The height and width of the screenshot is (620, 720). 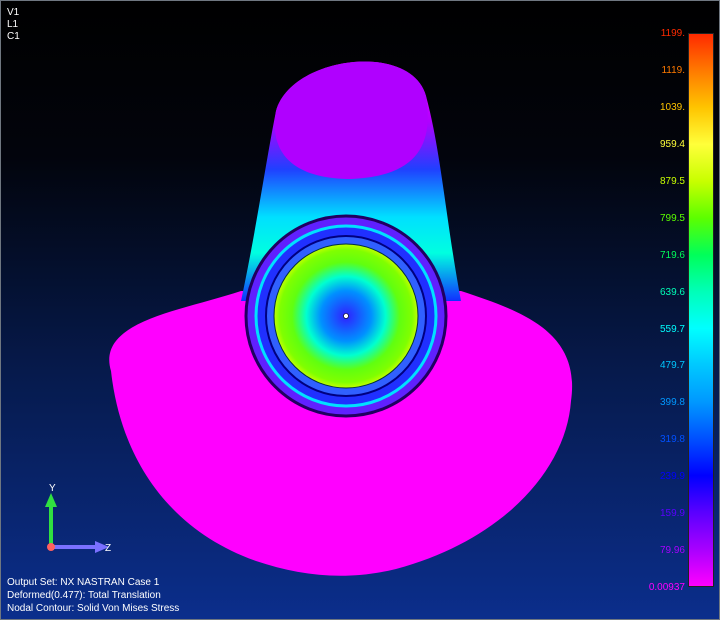 What do you see at coordinates (83, 582) in the screenshot?
I see `status-output-set: Output Set: NX NASTRAN Case 1` at bounding box center [83, 582].